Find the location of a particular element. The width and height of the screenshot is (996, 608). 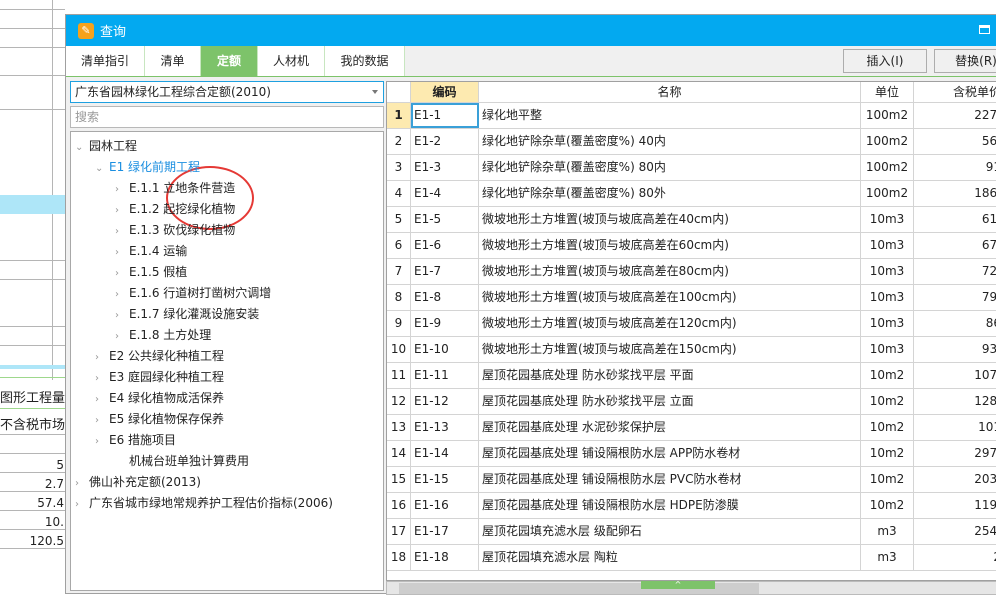

code-cell: E1-7 is located at coordinates (445, 271).